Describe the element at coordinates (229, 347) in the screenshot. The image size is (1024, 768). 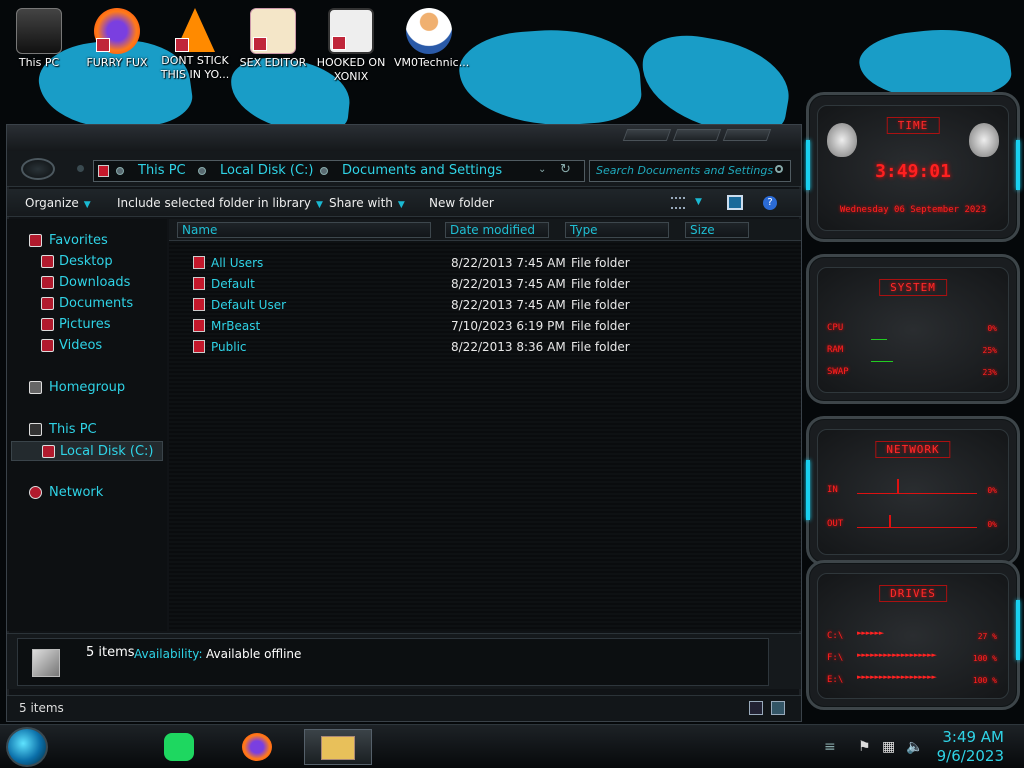
I see `row-name: Public` at that location.